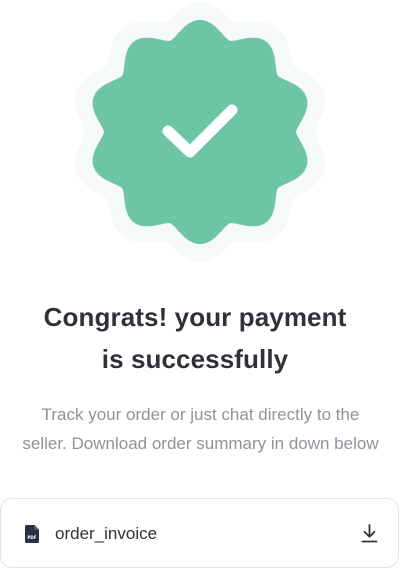  What do you see at coordinates (195, 359) in the screenshot?
I see `success-title-line-2: is successfully` at bounding box center [195, 359].